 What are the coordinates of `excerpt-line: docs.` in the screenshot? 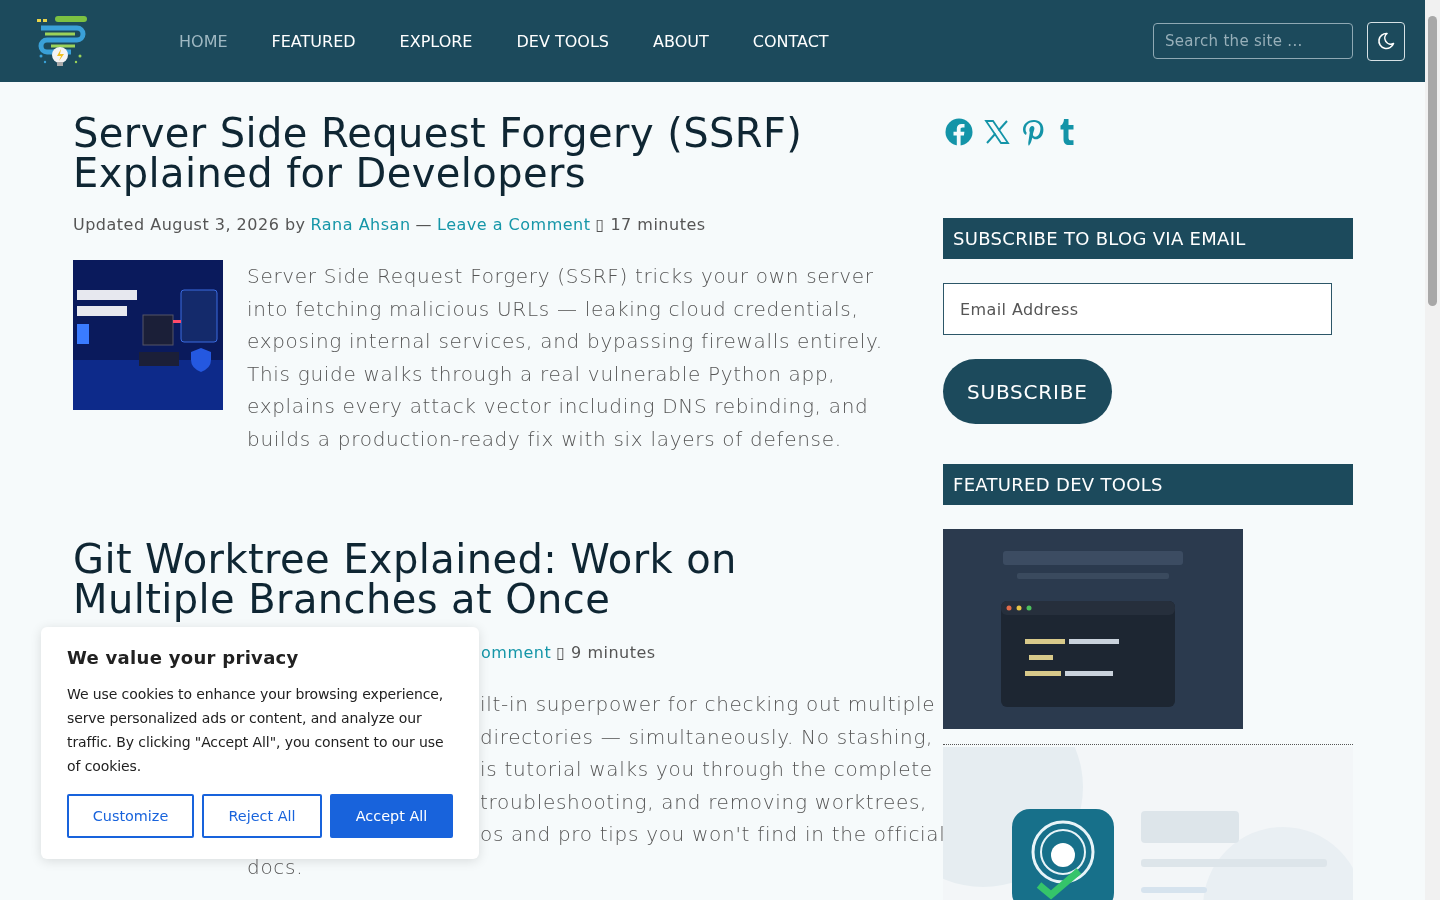 It's located at (275, 867).